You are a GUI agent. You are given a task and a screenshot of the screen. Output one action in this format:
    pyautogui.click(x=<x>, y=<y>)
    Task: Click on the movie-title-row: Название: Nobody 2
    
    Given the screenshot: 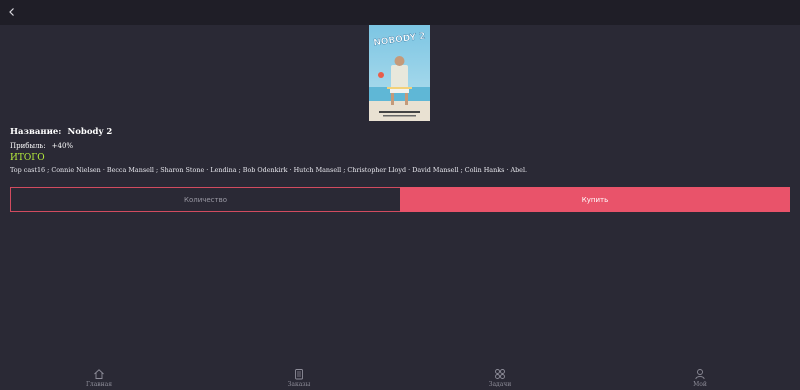 What is the action you would take?
    pyautogui.click(x=400, y=132)
    